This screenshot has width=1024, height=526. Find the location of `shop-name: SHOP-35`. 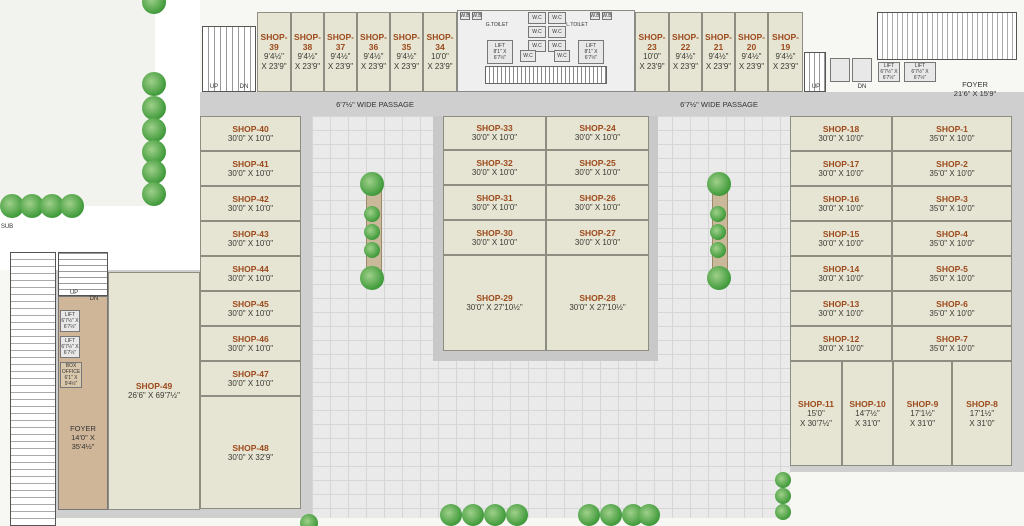

shop-name: SHOP-35 is located at coordinates (406, 42).